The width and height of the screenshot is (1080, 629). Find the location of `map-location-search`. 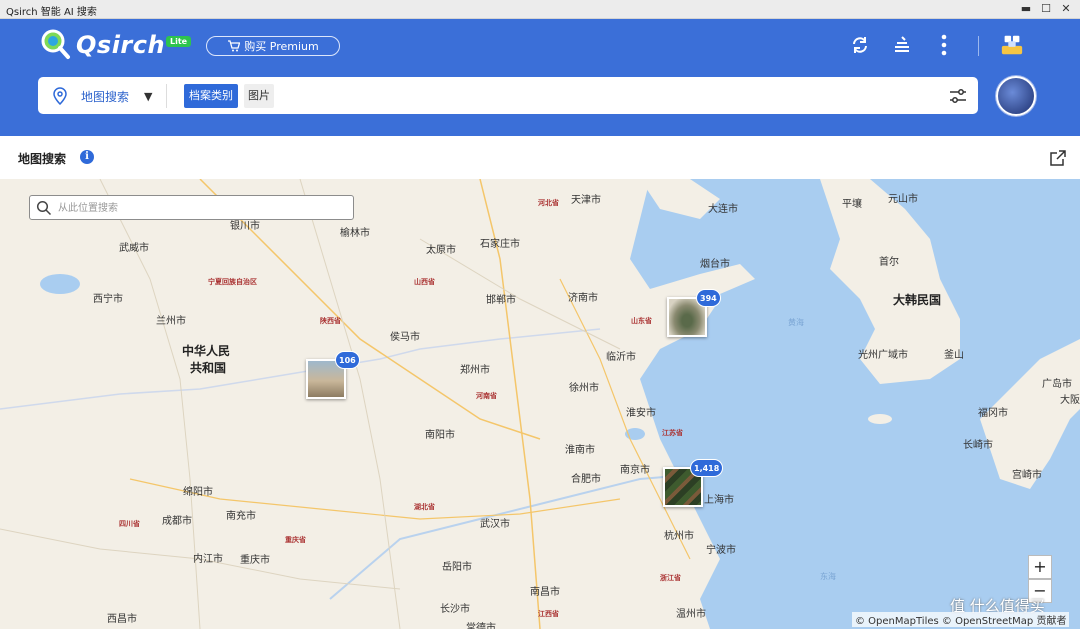

map-location-search is located at coordinates (191, 207).